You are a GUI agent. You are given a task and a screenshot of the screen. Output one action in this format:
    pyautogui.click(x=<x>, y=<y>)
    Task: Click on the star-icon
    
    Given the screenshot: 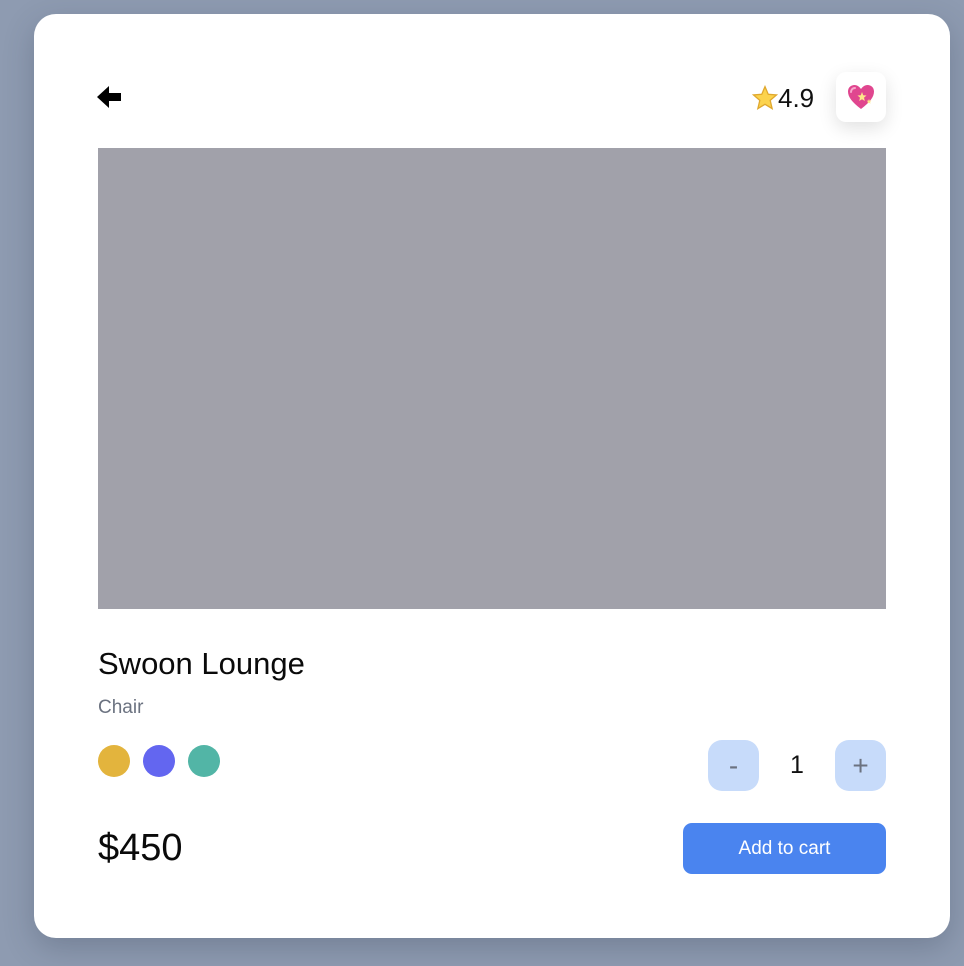 What is the action you would take?
    pyautogui.click(x=765, y=97)
    